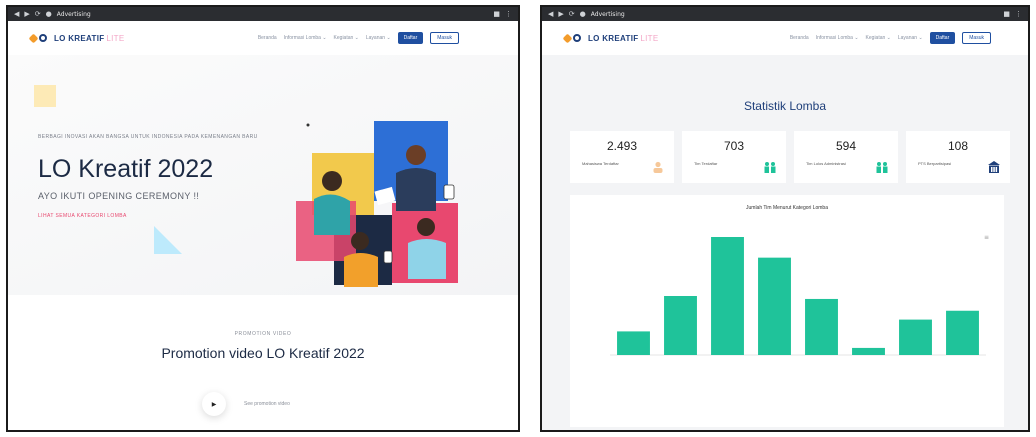 The image size is (1036, 437). What do you see at coordinates (263, 353) in the screenshot?
I see `promo-title: Promotion video LO Kreatif 2022` at bounding box center [263, 353].